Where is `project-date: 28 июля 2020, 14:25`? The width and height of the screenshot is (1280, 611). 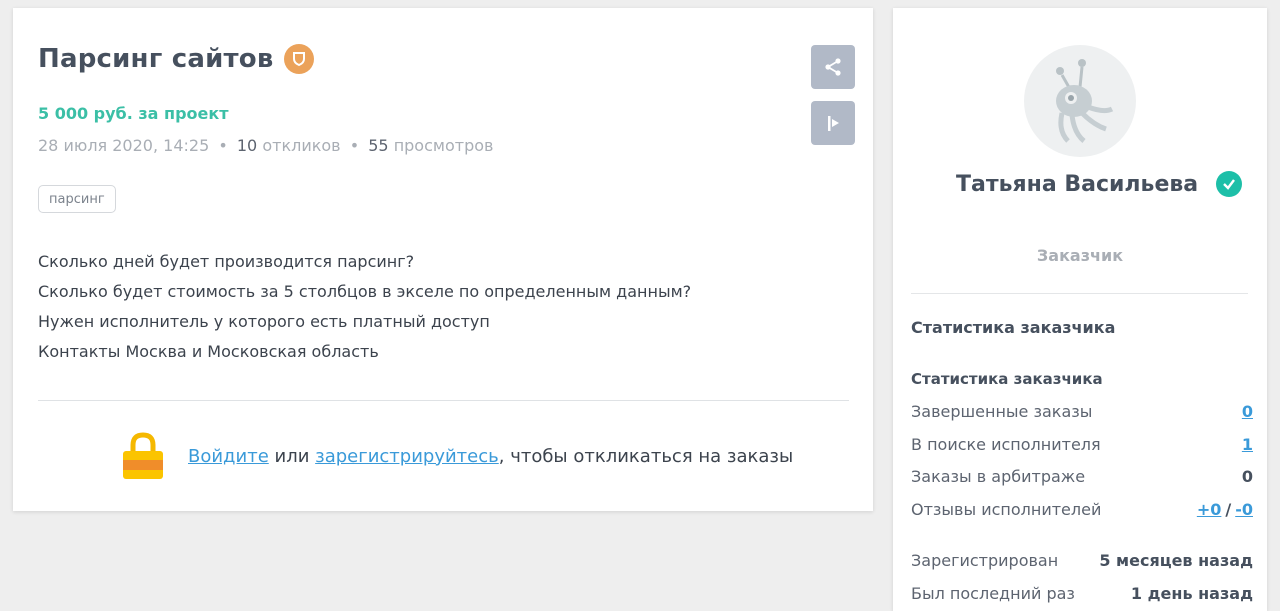 project-date: 28 июля 2020, 14:25 is located at coordinates (124, 145).